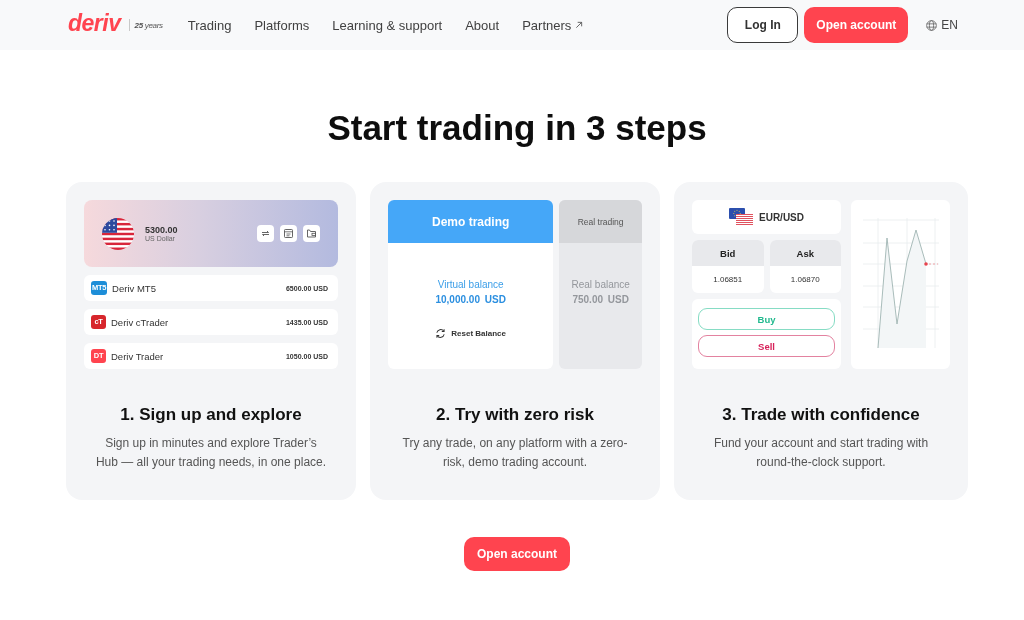  I want to click on balance-label: Virtual balance, so click(470, 285).